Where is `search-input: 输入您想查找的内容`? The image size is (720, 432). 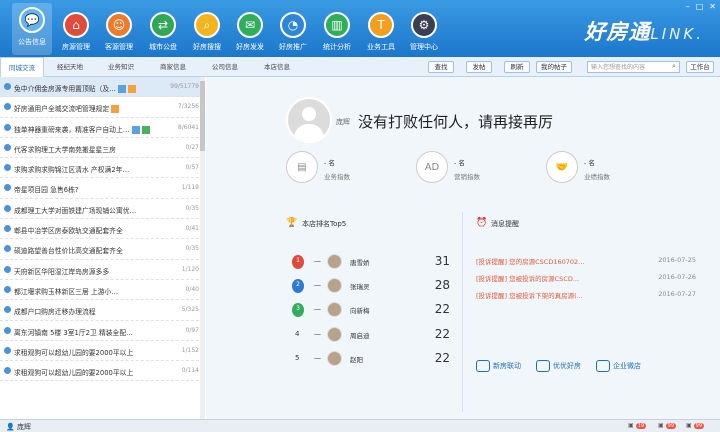
search-input: 输入您想查找的内容 is located at coordinates (633, 67).